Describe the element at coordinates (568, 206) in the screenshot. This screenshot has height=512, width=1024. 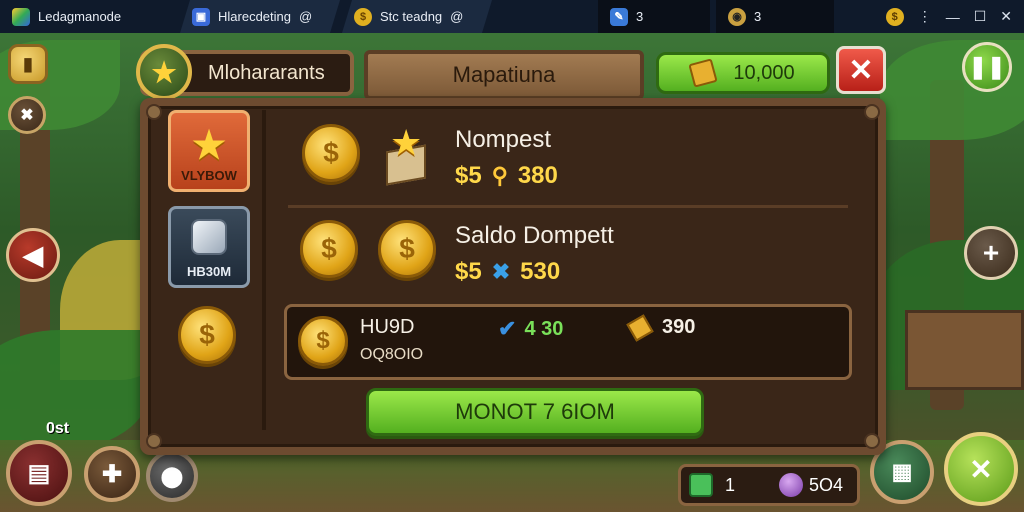
I see `offer-divider` at that location.